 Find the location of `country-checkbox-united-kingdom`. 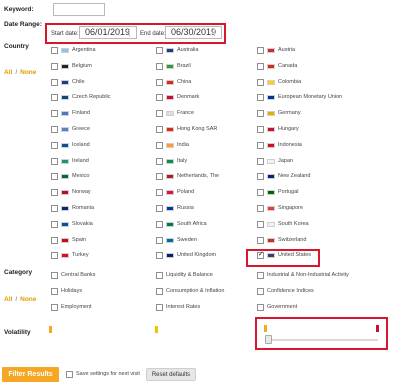

country-checkbox-united-kingdom is located at coordinates (159, 255).